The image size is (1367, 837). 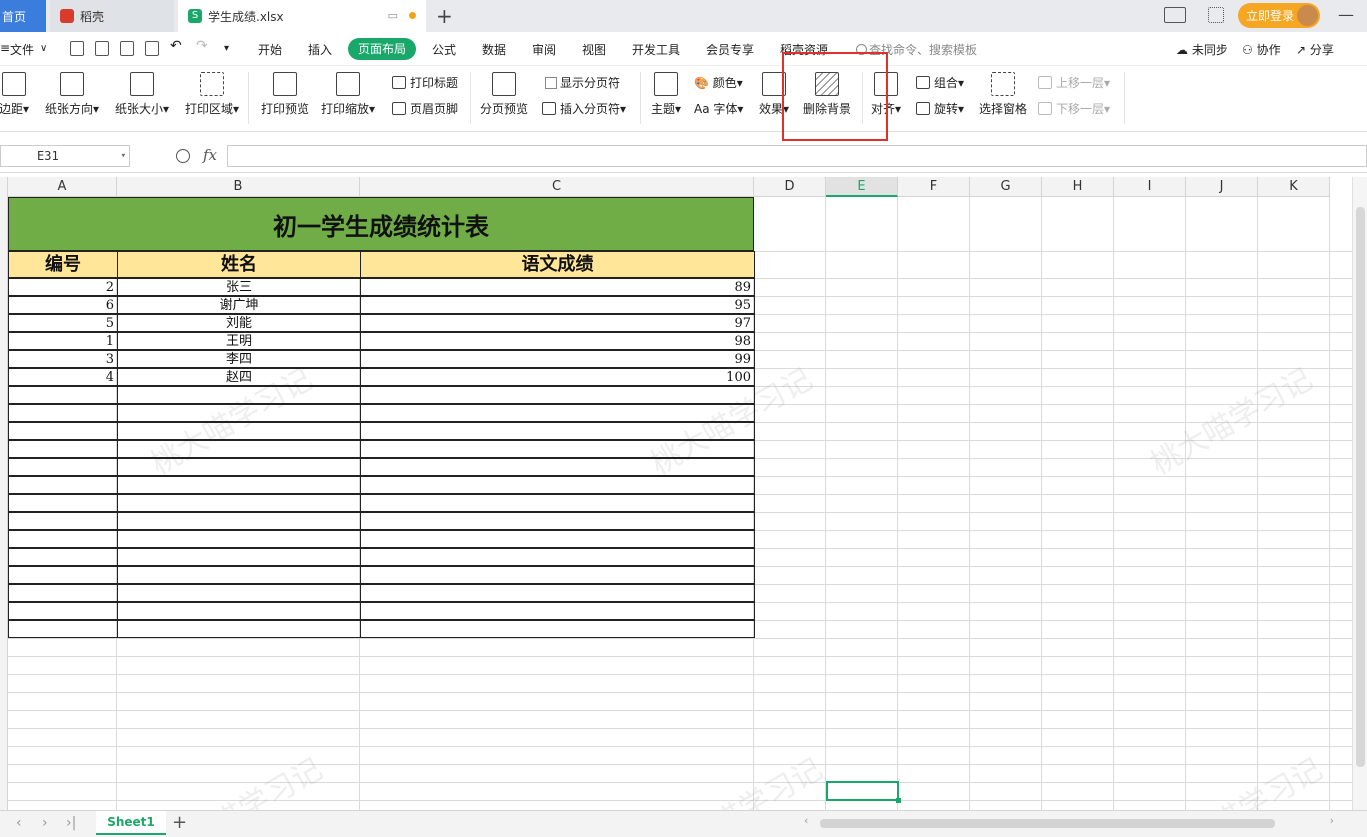 I want to click on paper-size-button: 纸张大小▾, so click(x=142, y=94).